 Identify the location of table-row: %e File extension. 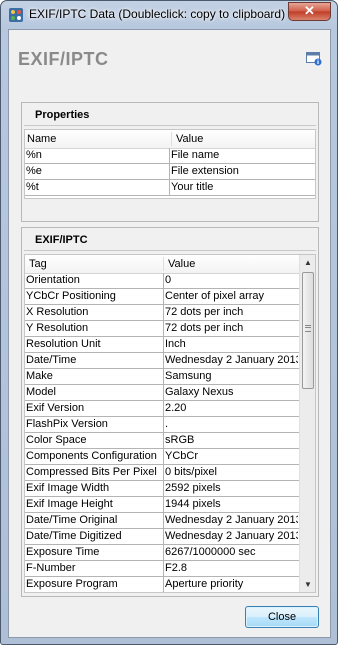
(170, 172).